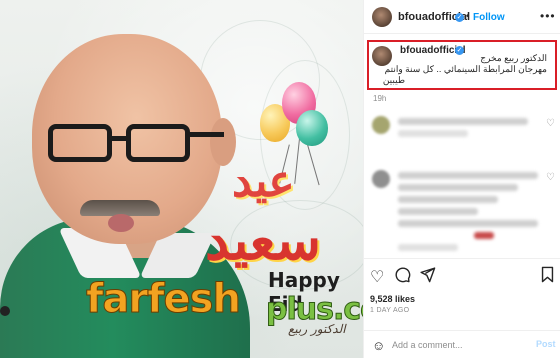  What do you see at coordinates (393, 80) in the screenshot?
I see `caption-line3: طيبين` at bounding box center [393, 80].